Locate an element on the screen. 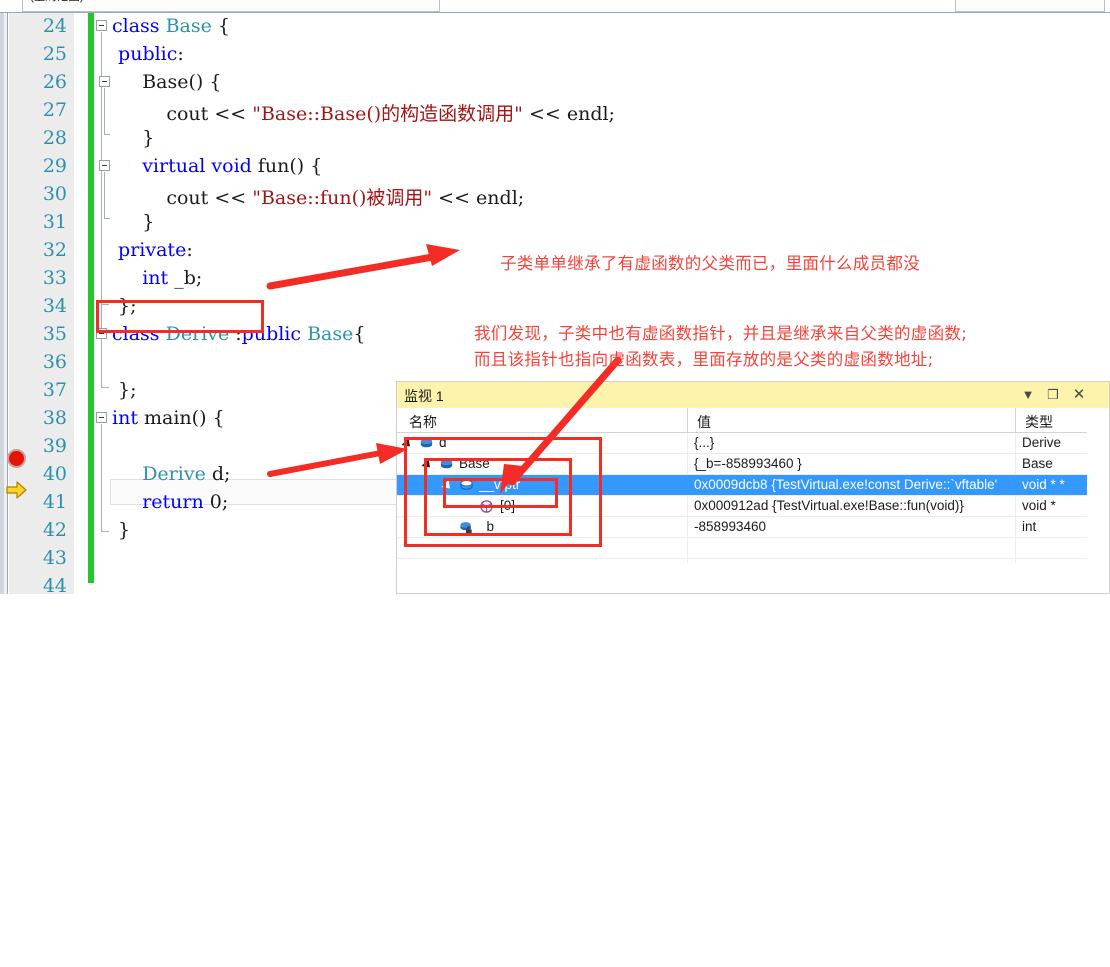 Image resolution: width=1110 pixels, height=967 pixels. code-token: Base() { is located at coordinates (167, 82).